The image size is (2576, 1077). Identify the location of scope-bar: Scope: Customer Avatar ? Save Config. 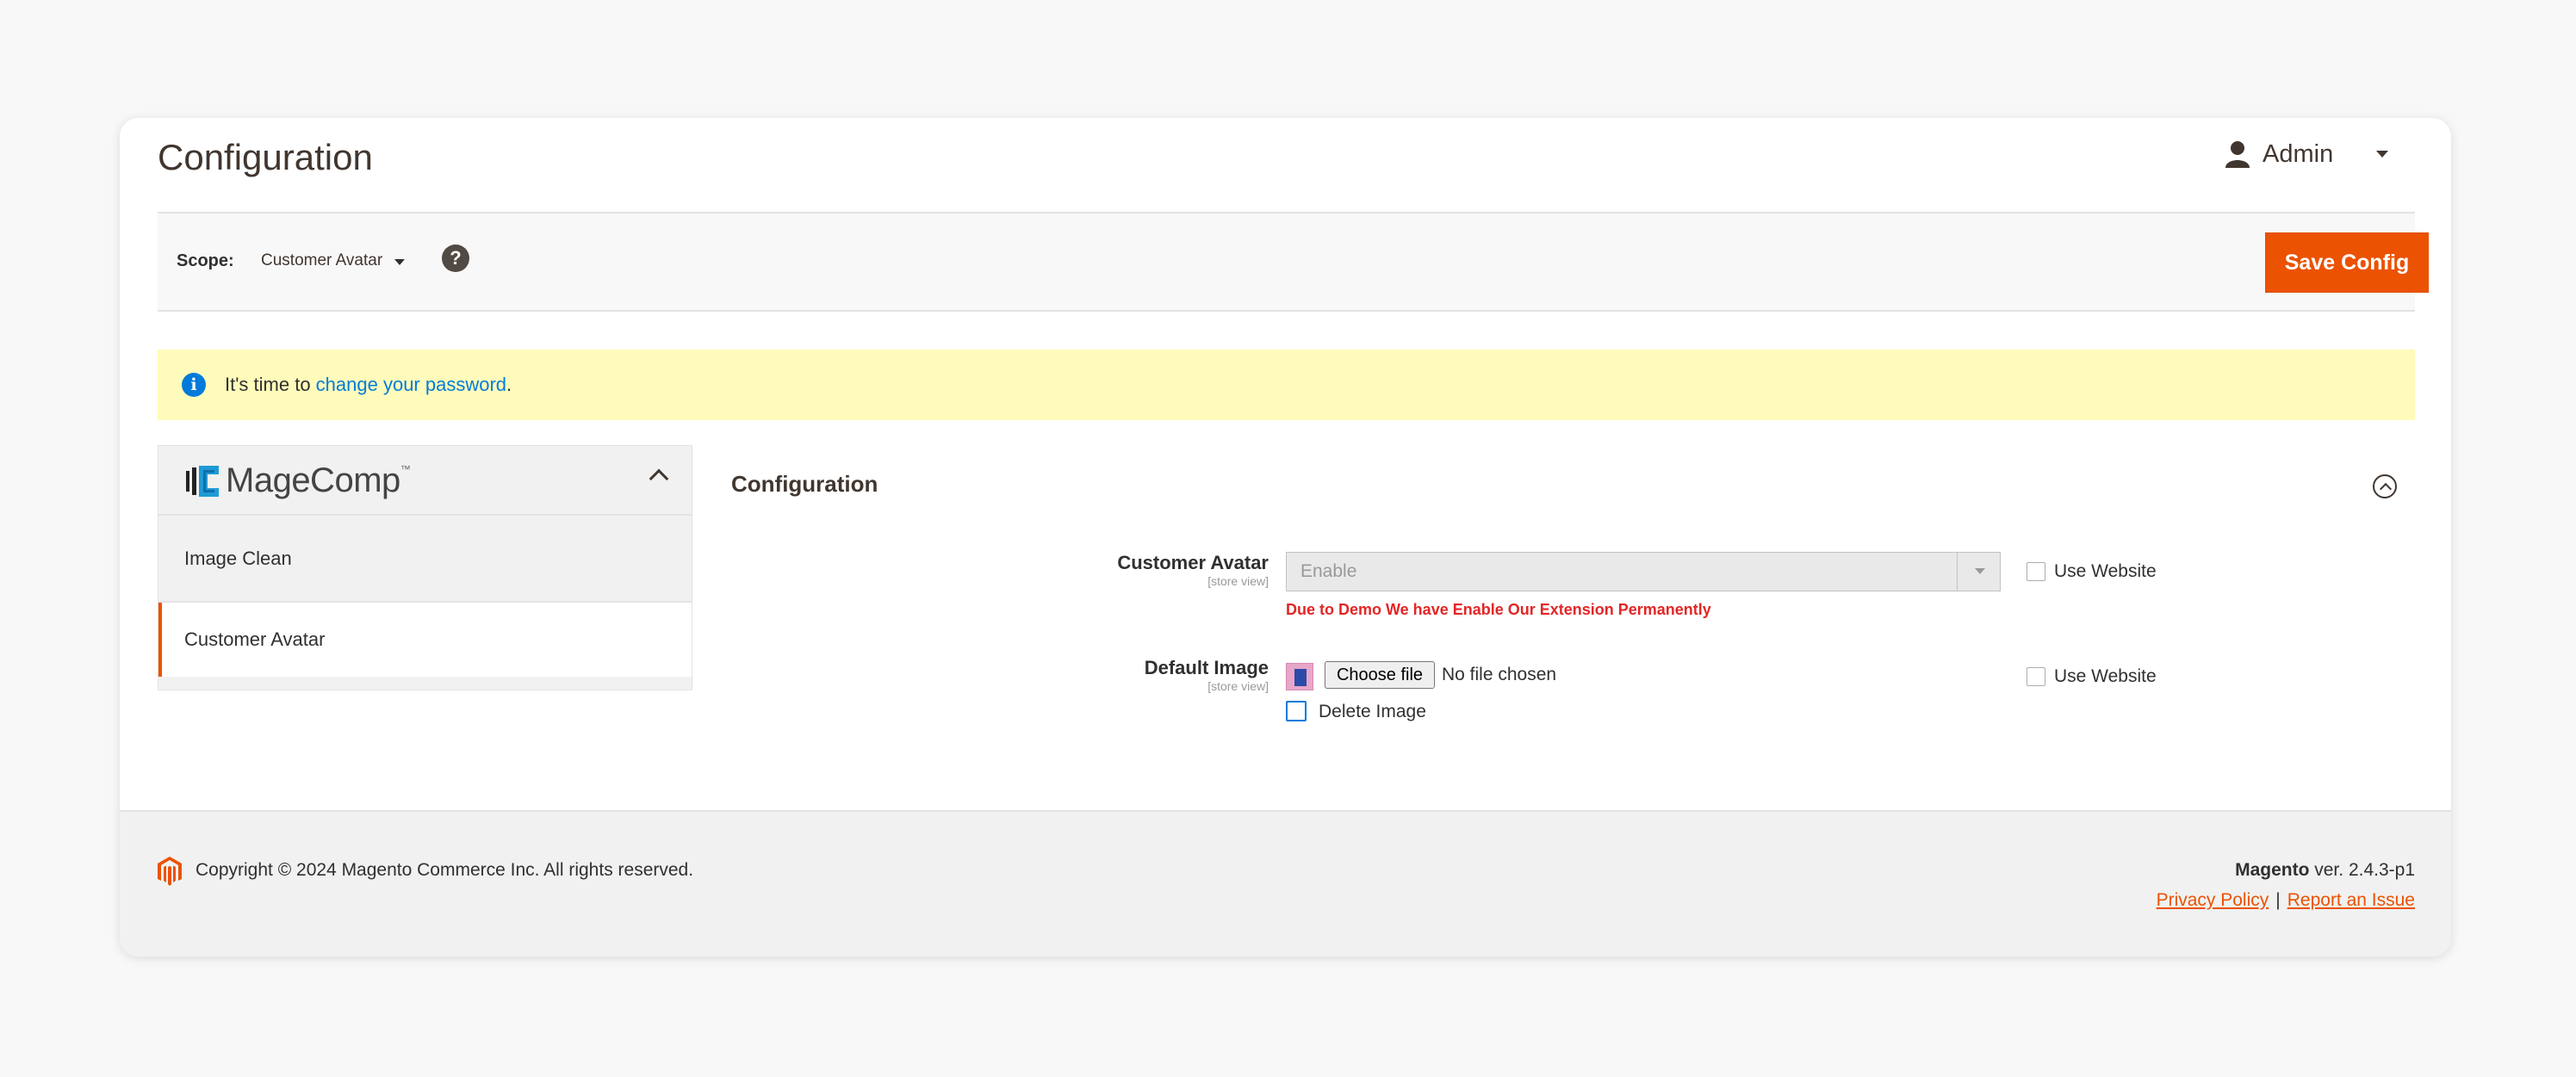
(1294, 262).